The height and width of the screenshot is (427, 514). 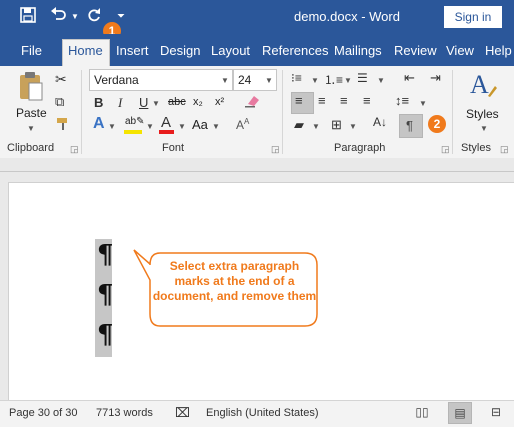 I want to click on web-layout-icon: ⊟, so click(x=496, y=412).